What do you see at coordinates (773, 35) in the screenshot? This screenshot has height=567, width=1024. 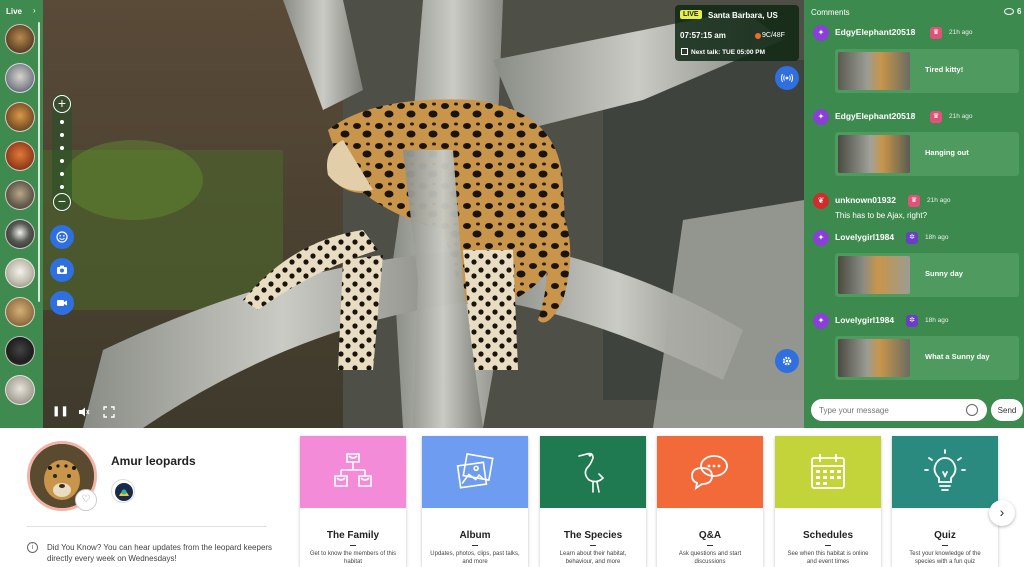 I see `temperature: 9C/48F` at bounding box center [773, 35].